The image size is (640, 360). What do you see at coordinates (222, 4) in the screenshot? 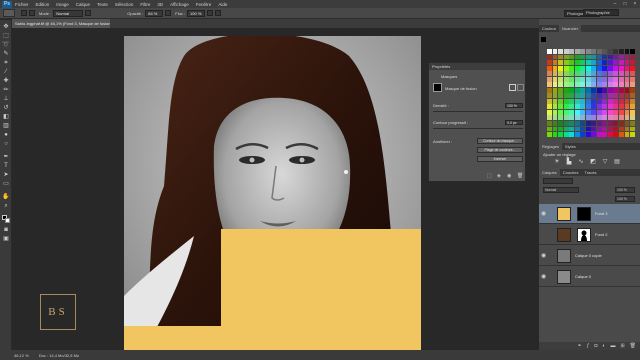
I see `menu-aide: Aide` at bounding box center [222, 4].